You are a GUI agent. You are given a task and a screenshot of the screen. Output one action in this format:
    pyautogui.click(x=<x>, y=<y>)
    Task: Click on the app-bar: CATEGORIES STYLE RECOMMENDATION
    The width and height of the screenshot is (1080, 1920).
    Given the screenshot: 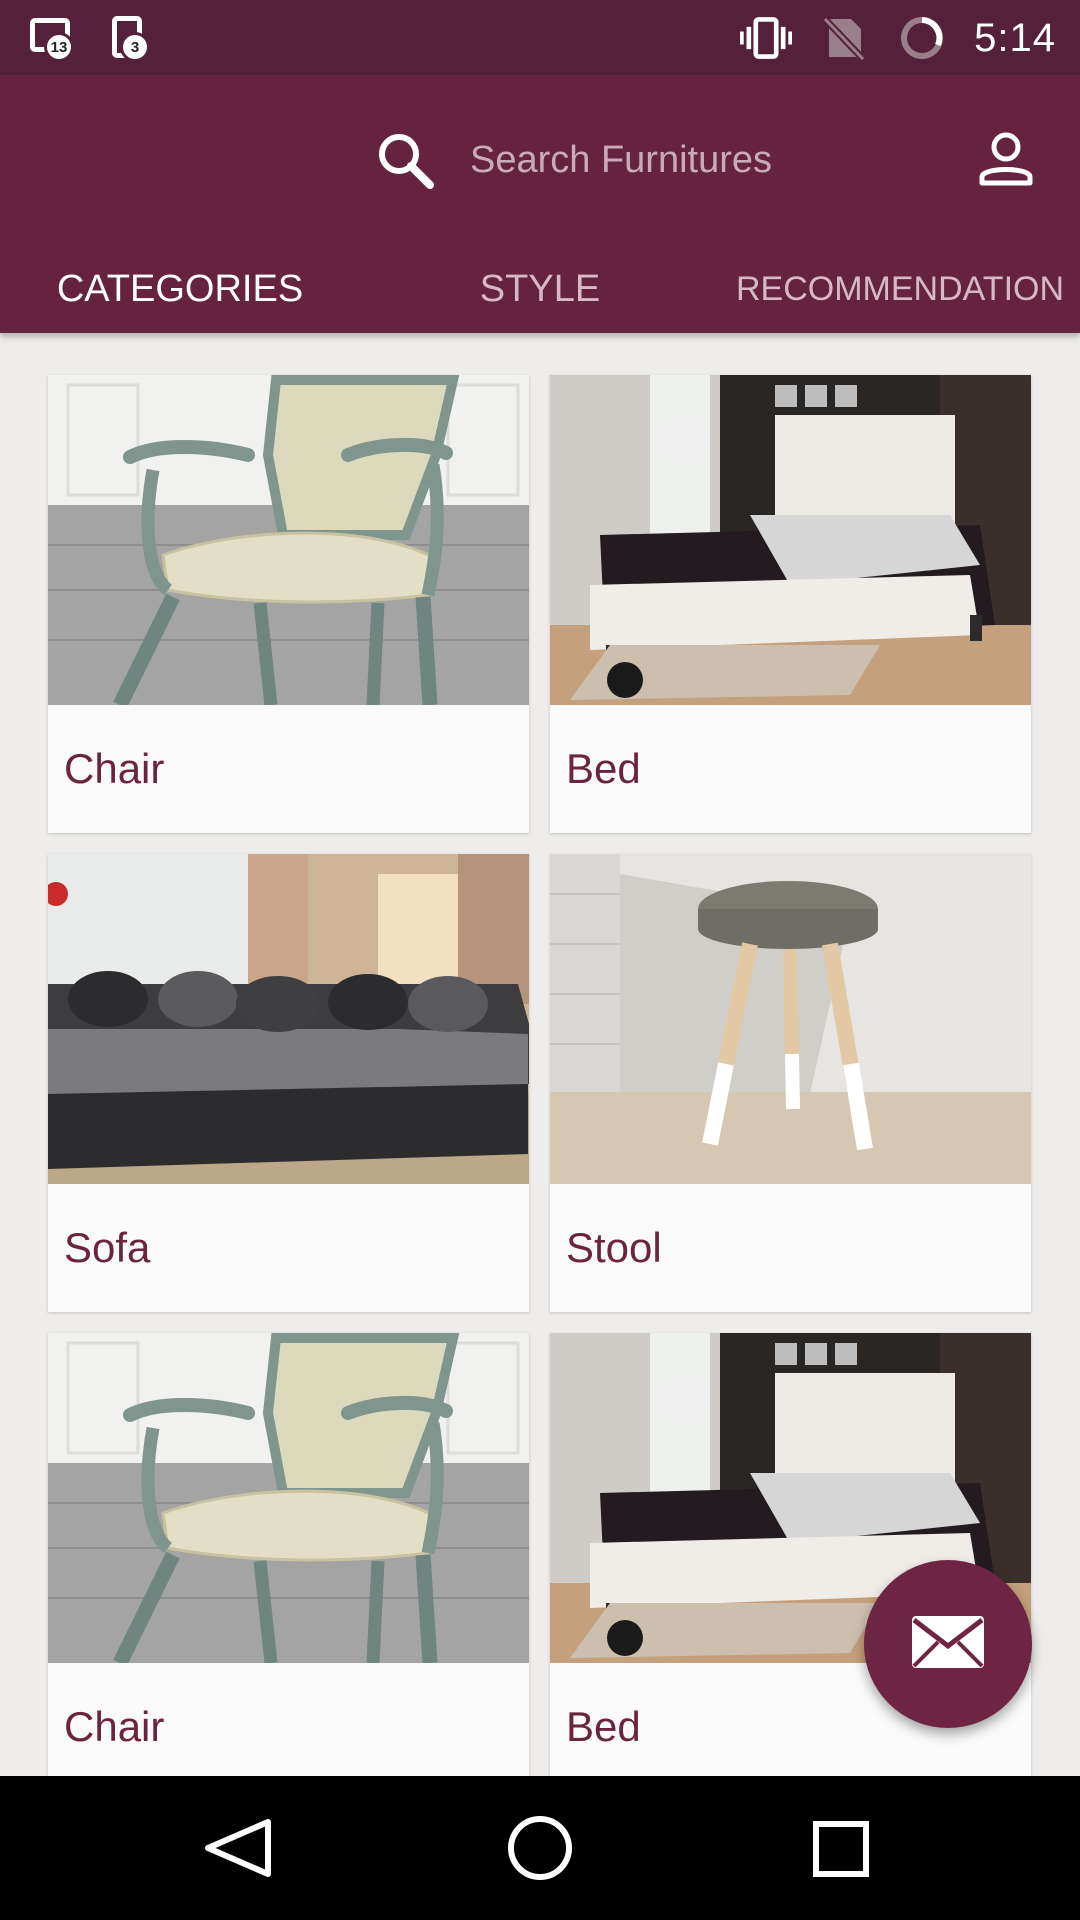 What is the action you would take?
    pyautogui.click(x=540, y=204)
    